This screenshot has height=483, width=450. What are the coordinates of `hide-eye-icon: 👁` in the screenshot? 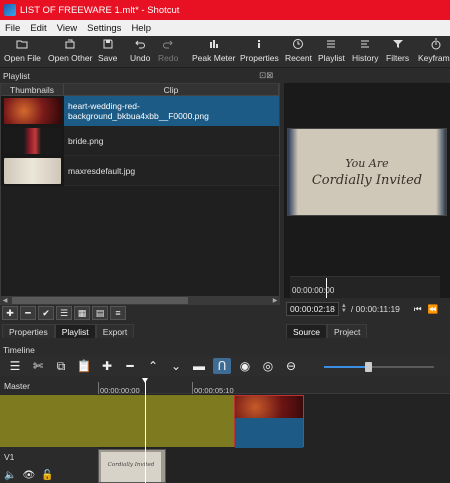 It's located at (28, 475).